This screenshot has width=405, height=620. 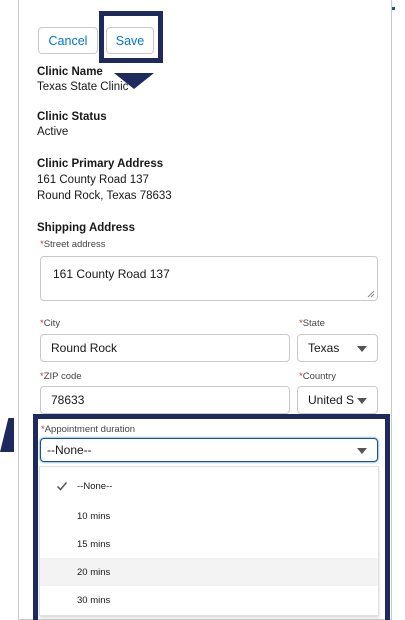 I want to click on state-value: Texas, so click(x=324, y=348).